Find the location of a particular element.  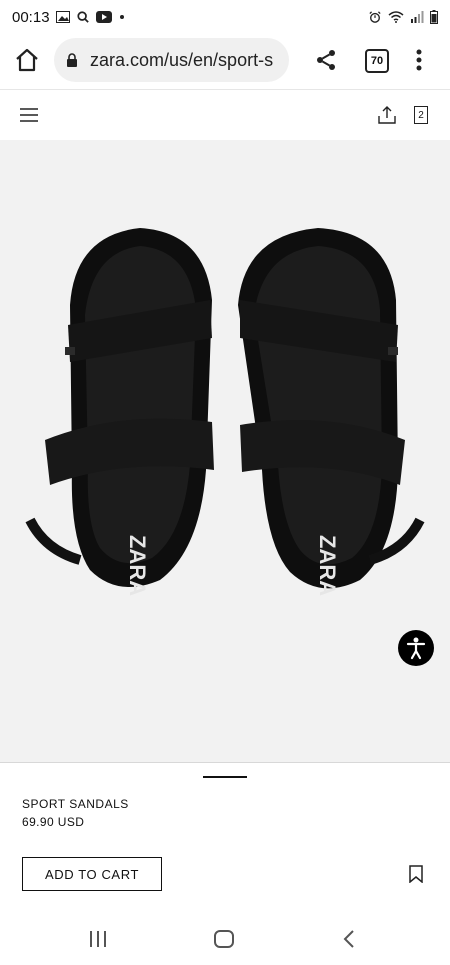

home-icon is located at coordinates (27, 60).